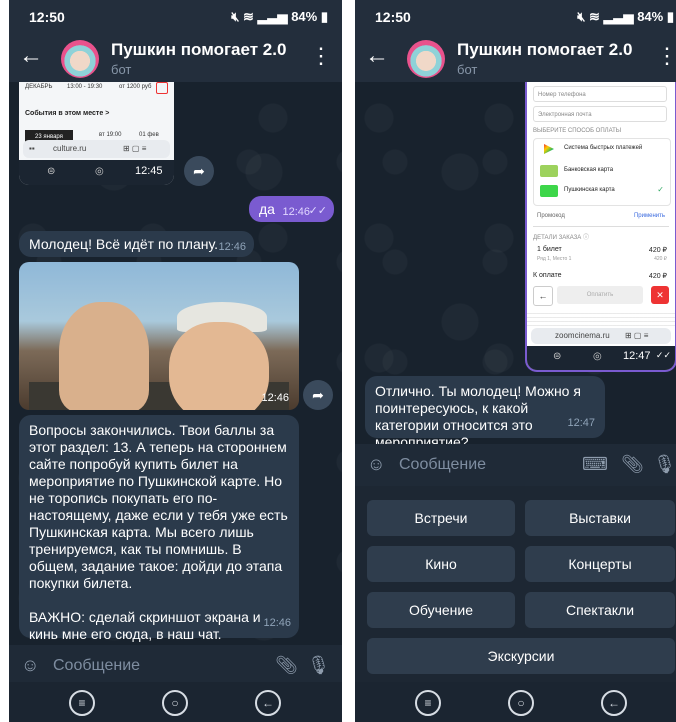 The height and width of the screenshot is (722, 676). I want to click on bot-keyboard-icon: ⌨, so click(595, 464).